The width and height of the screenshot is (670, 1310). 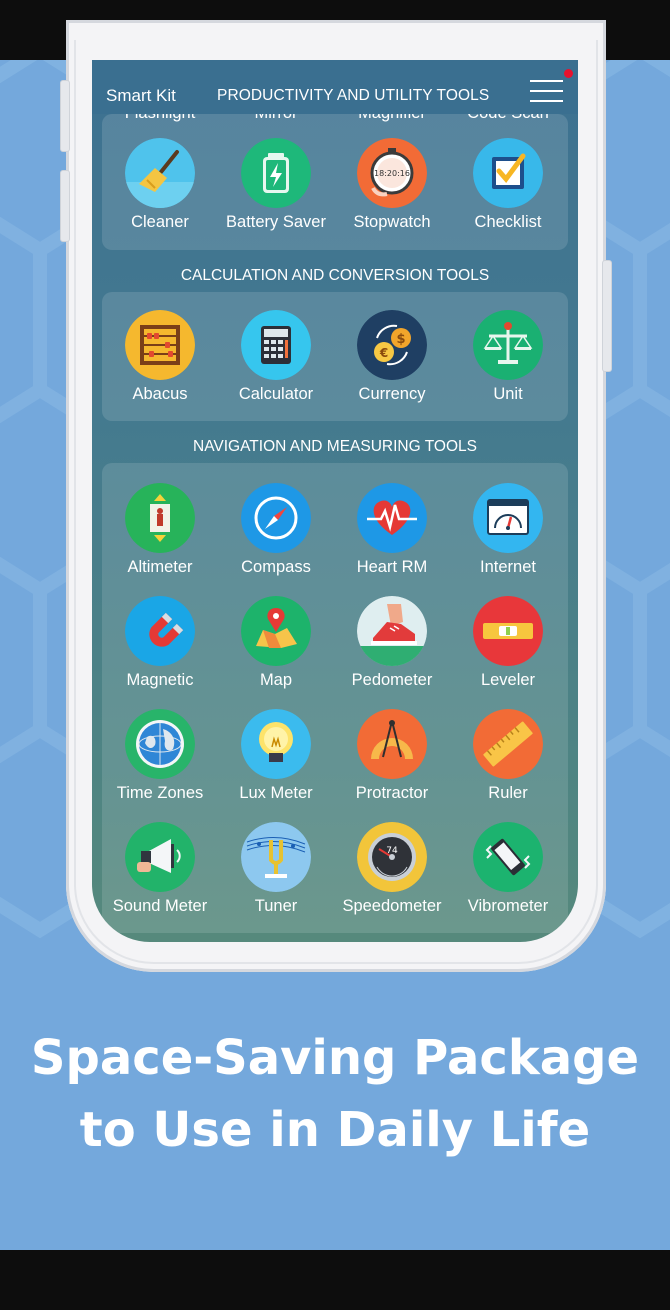 I want to click on tool-calculator: Calculator, so click(x=276, y=365).